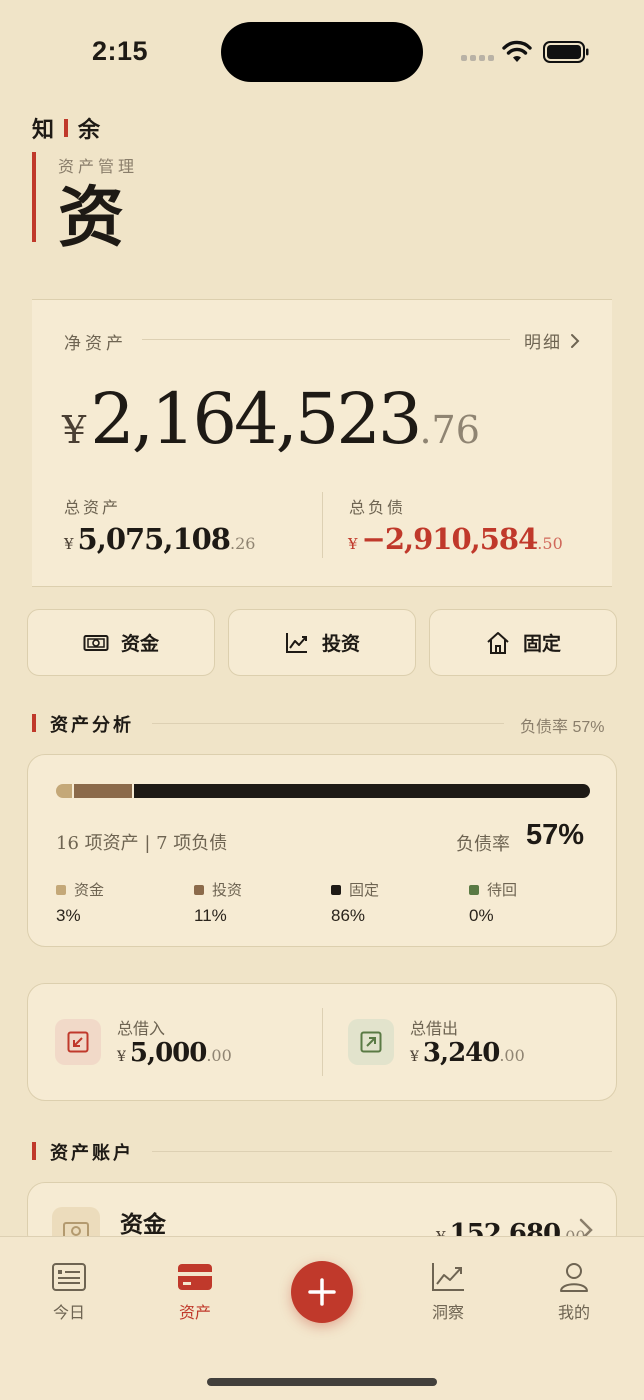 This screenshot has width=644, height=1400. What do you see at coordinates (93, 508) in the screenshot?
I see `total-assets-label: 总资产` at bounding box center [93, 508].